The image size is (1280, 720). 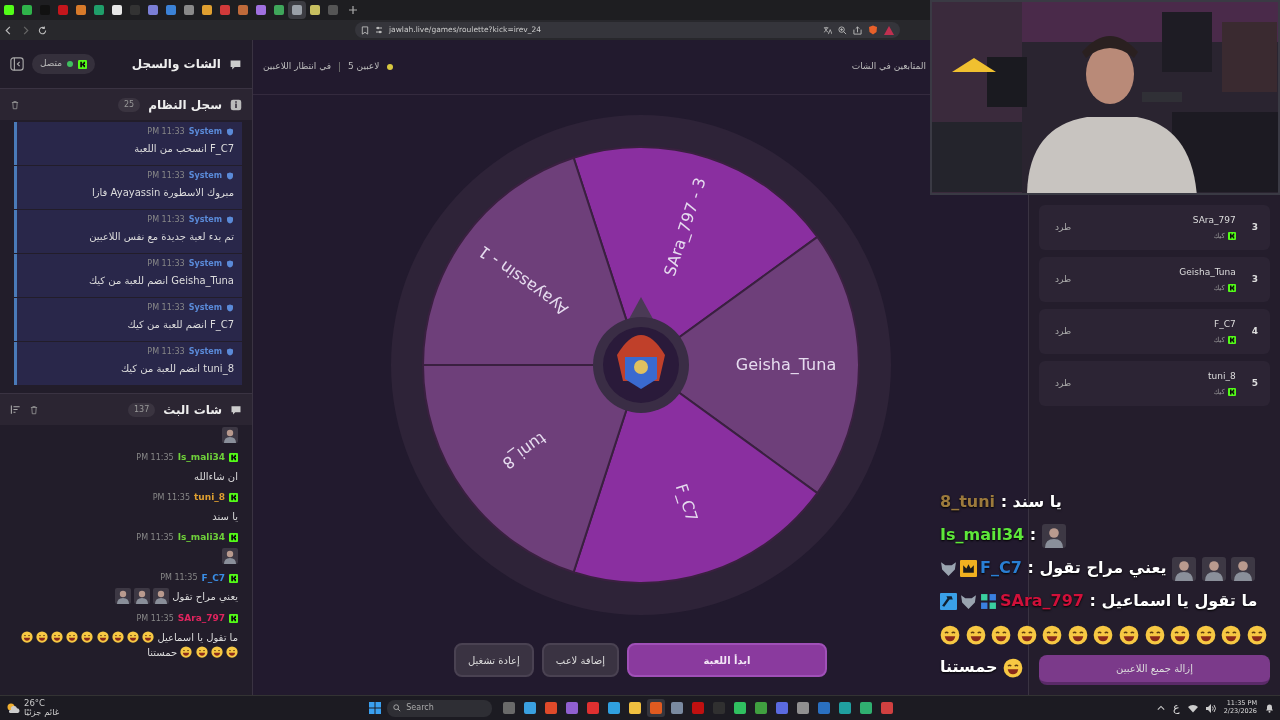 What do you see at coordinates (397, 708) in the screenshot?
I see `search-icon` at bounding box center [397, 708].